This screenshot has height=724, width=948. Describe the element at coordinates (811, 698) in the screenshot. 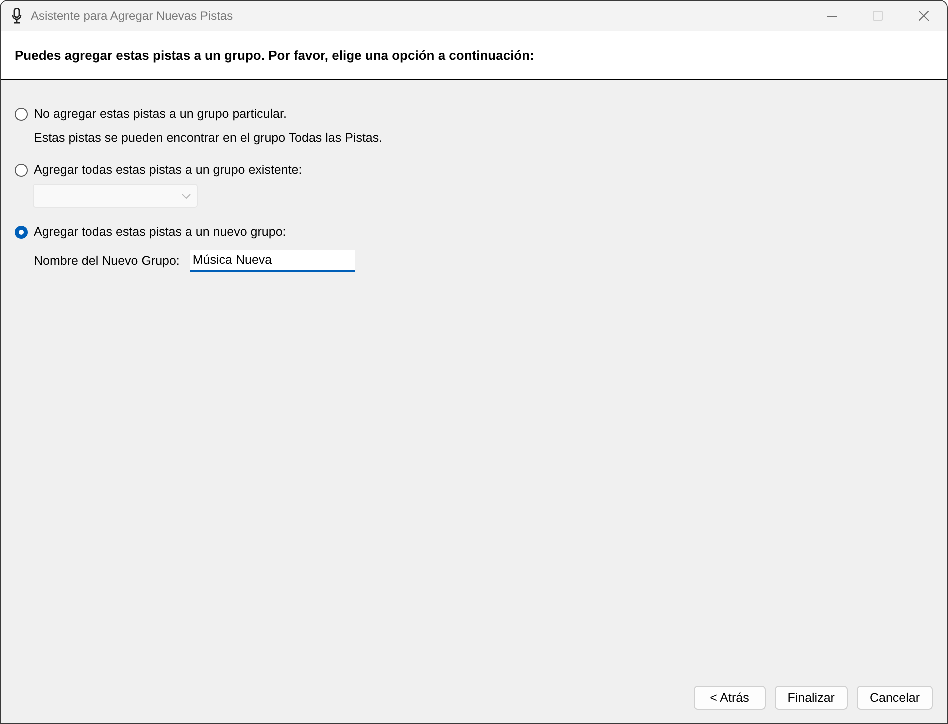

I see `wizard-button: Finalizar` at that location.